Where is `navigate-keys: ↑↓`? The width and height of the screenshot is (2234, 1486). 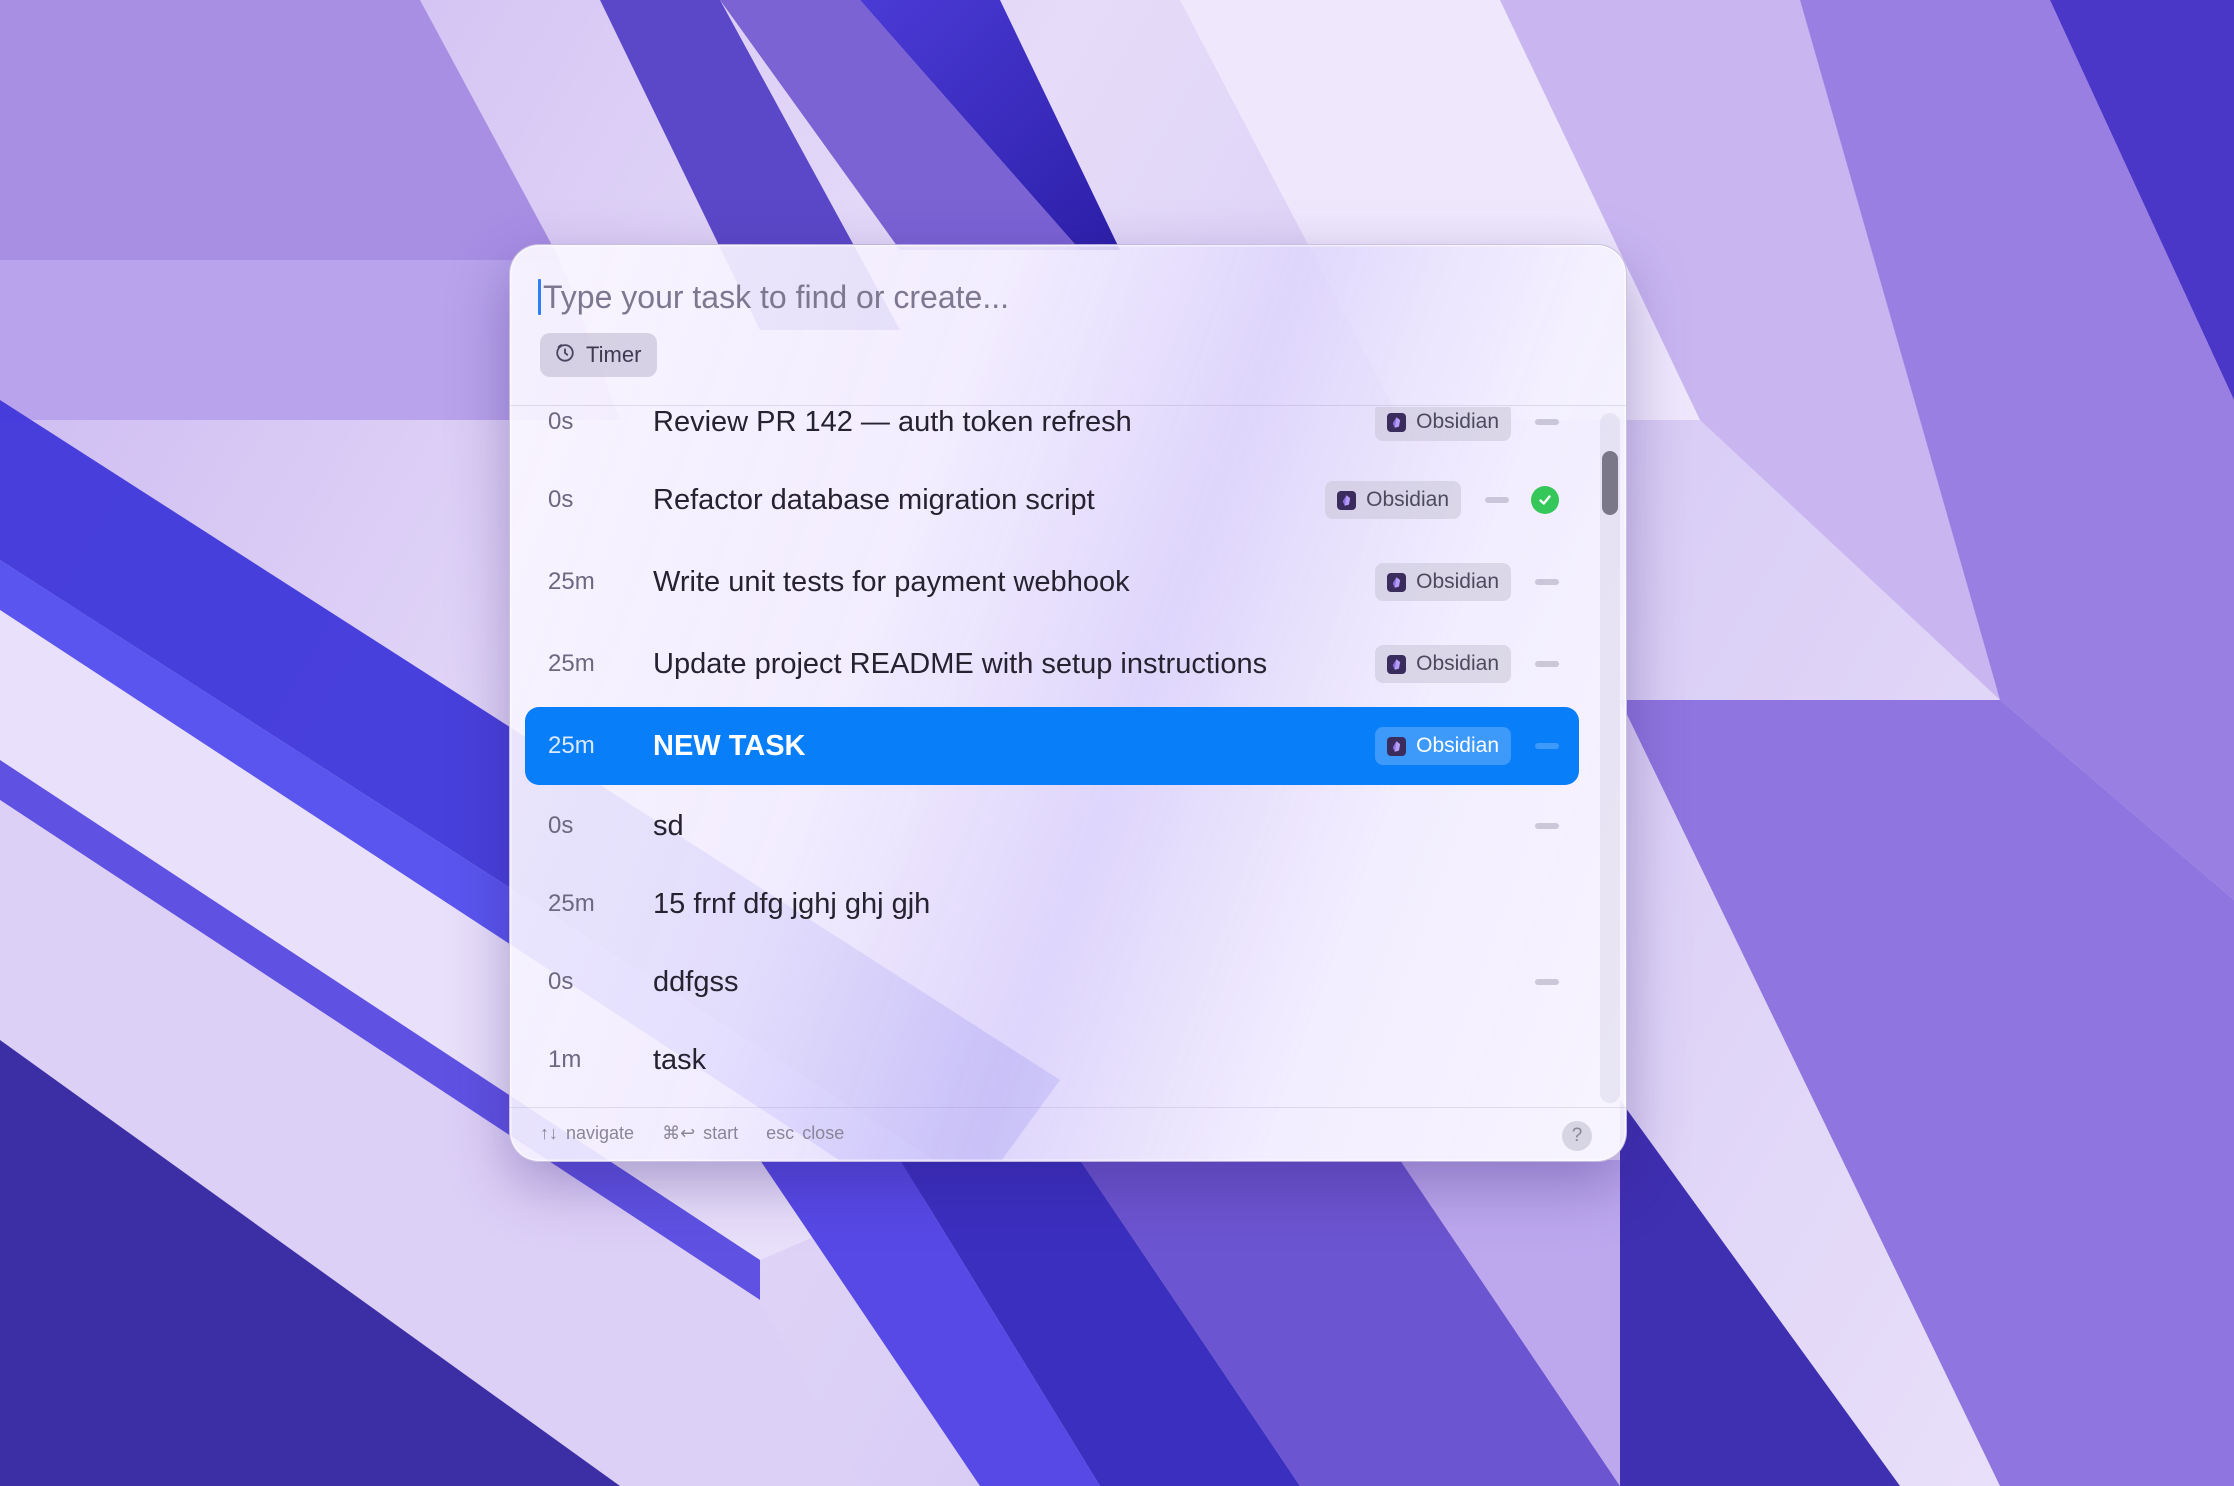
navigate-keys: ↑↓ is located at coordinates (549, 1133).